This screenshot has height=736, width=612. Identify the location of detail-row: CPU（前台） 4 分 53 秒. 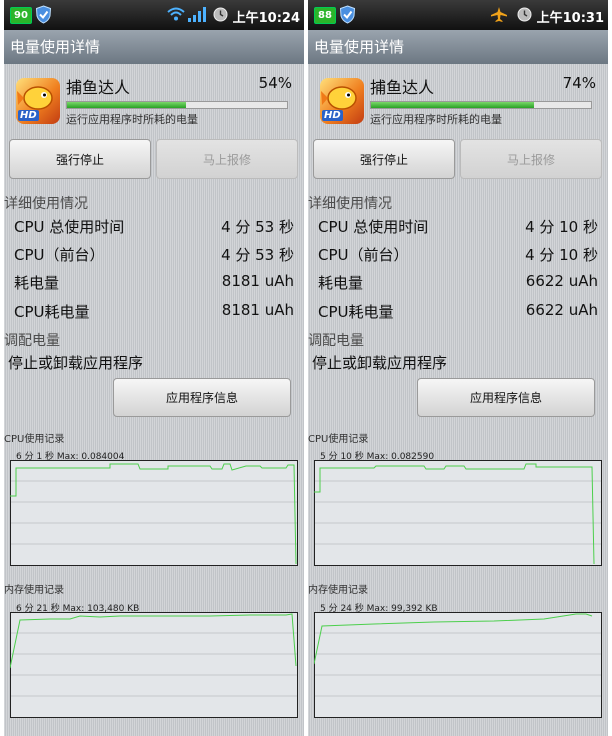
(154, 256).